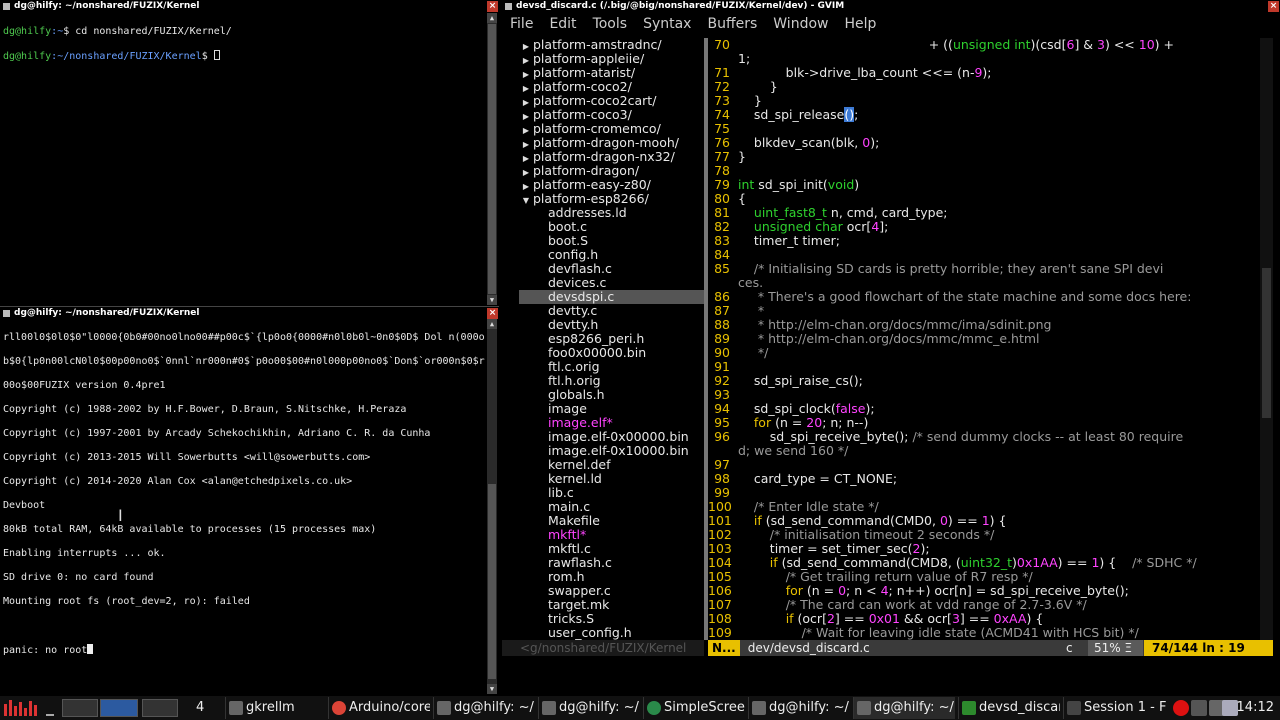 The width and height of the screenshot is (1280, 720). What do you see at coordinates (611, 395) in the screenshot?
I see `tree-file-item: globals.h` at bounding box center [611, 395].